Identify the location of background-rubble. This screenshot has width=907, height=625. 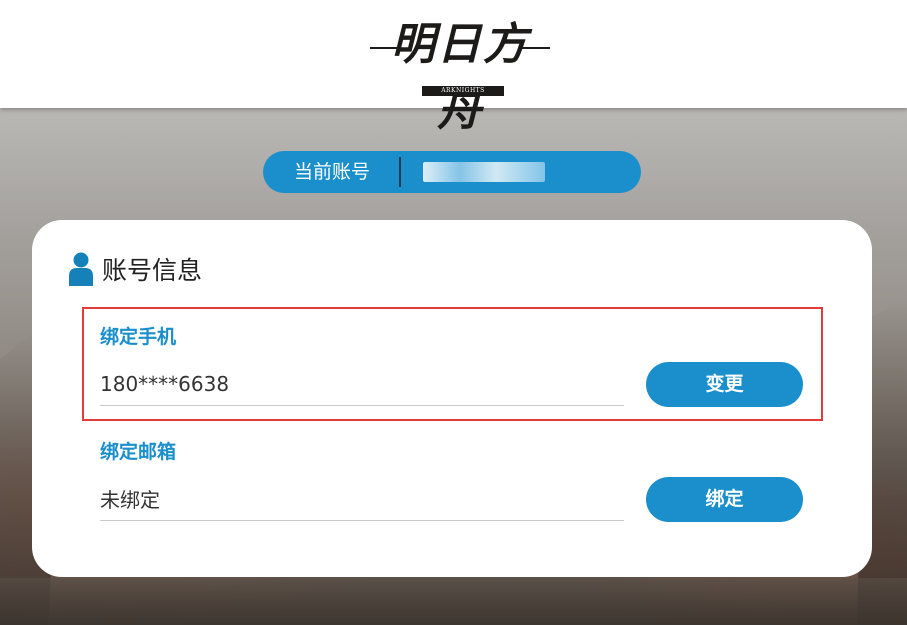
(453, 601).